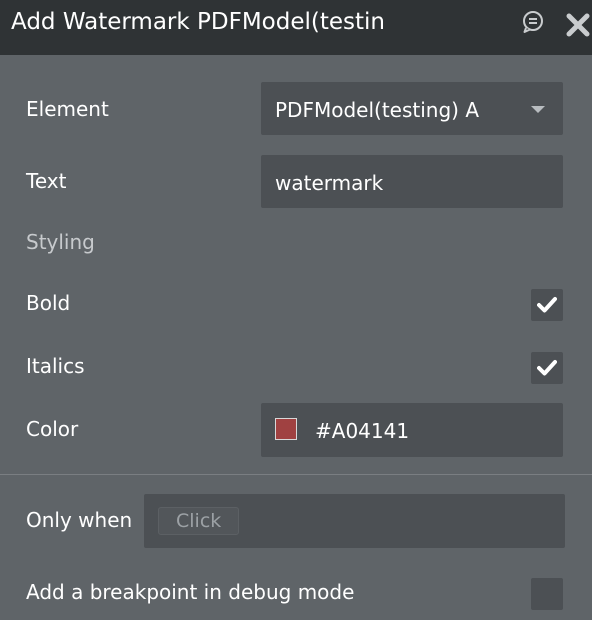 The width and height of the screenshot is (592, 620). Describe the element at coordinates (60, 242) in the screenshot. I see `styling-section-label: Styling` at that location.